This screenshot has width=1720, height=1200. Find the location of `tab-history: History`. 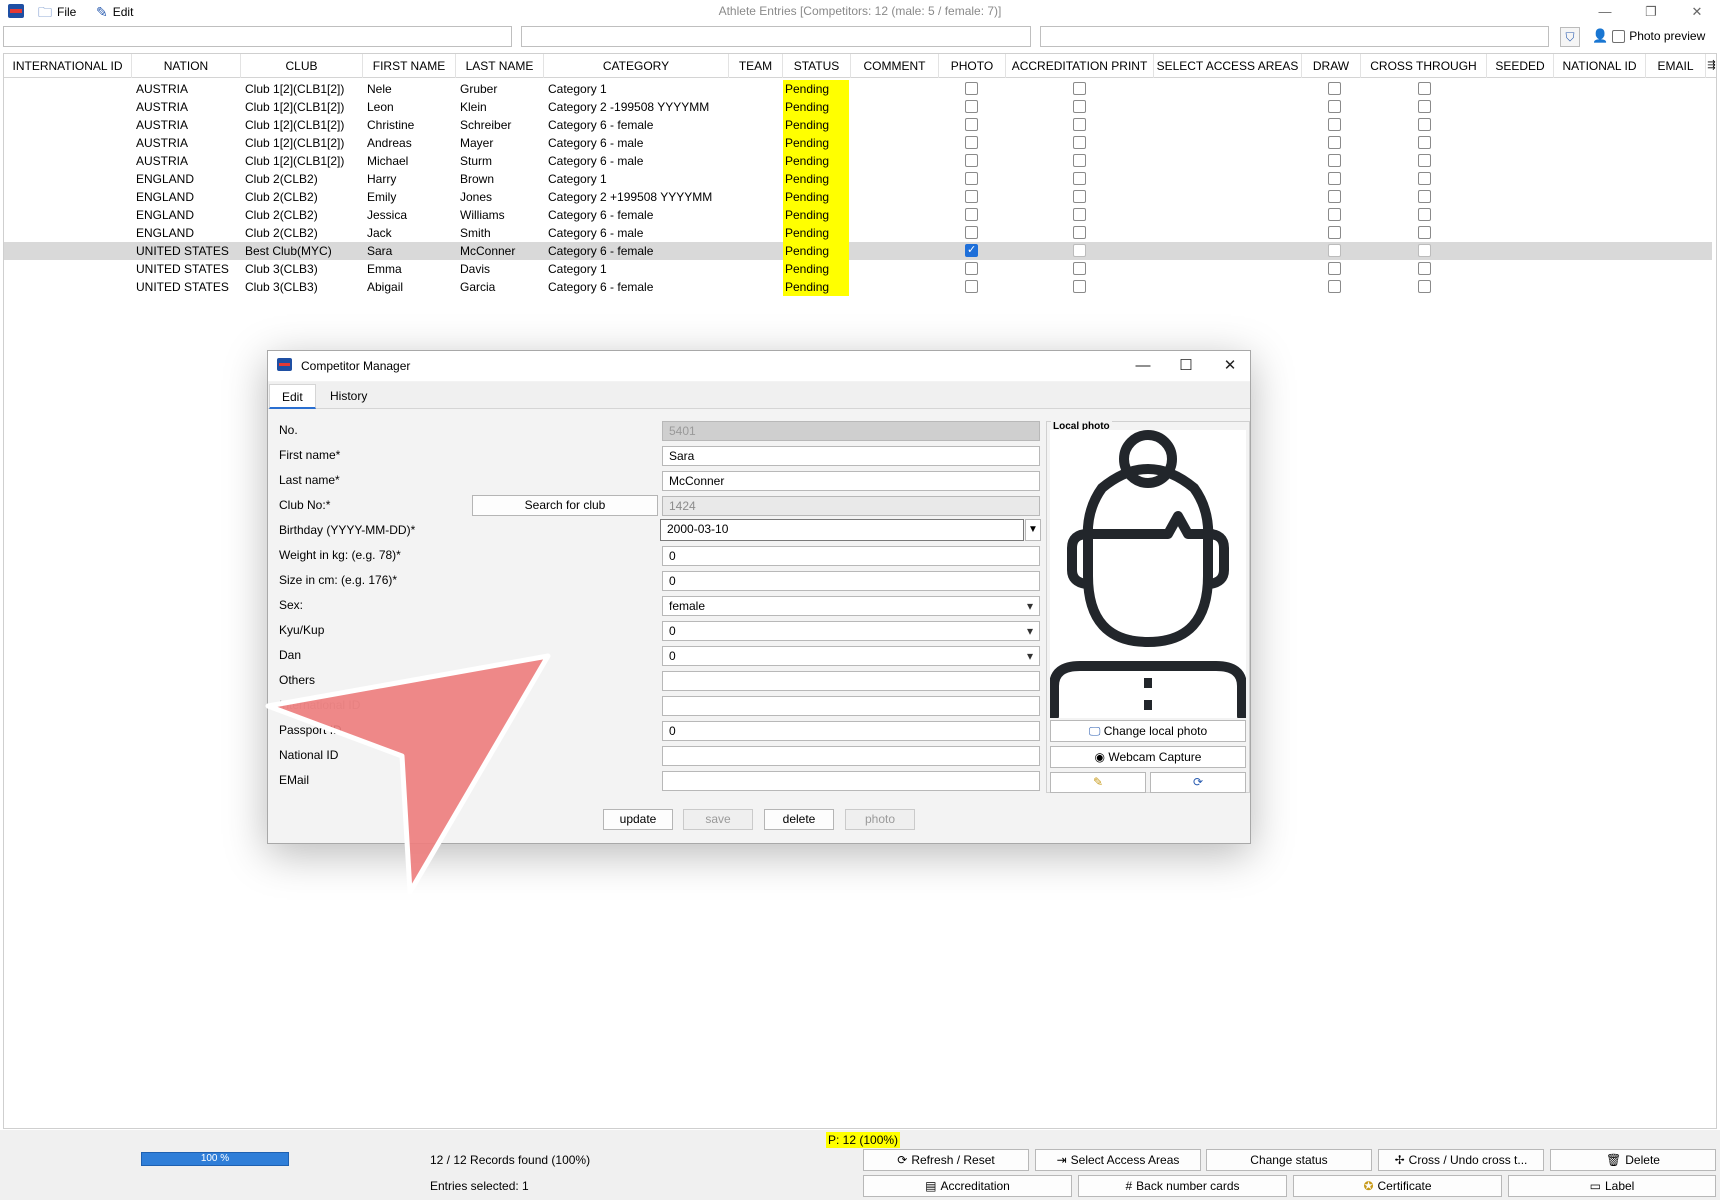

tab-history: History is located at coordinates (348, 396).